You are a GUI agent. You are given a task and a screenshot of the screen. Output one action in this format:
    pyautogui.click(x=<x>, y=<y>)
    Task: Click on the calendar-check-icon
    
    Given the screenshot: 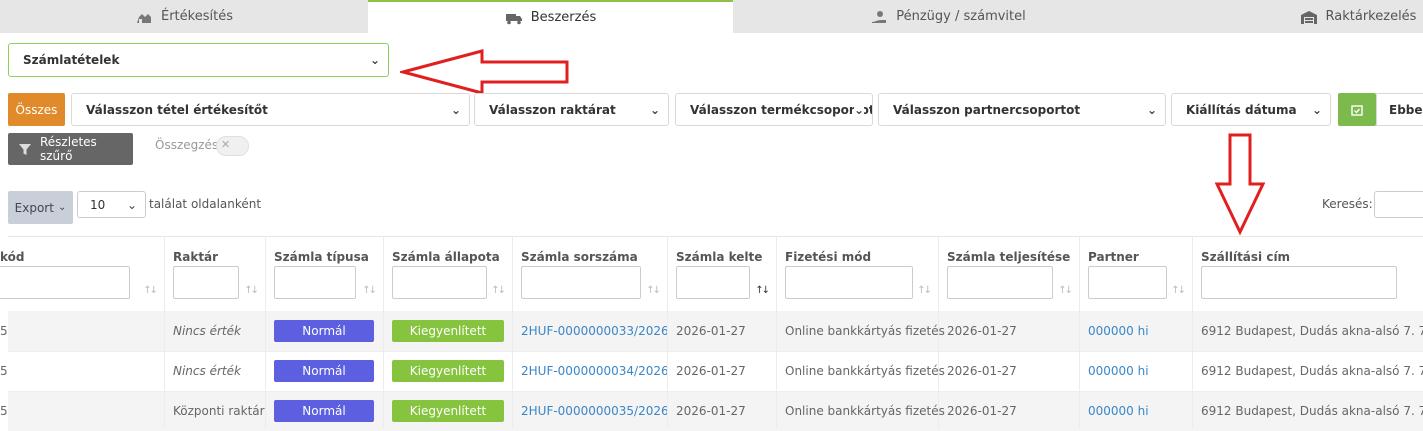 What is the action you would take?
    pyautogui.click(x=1357, y=110)
    